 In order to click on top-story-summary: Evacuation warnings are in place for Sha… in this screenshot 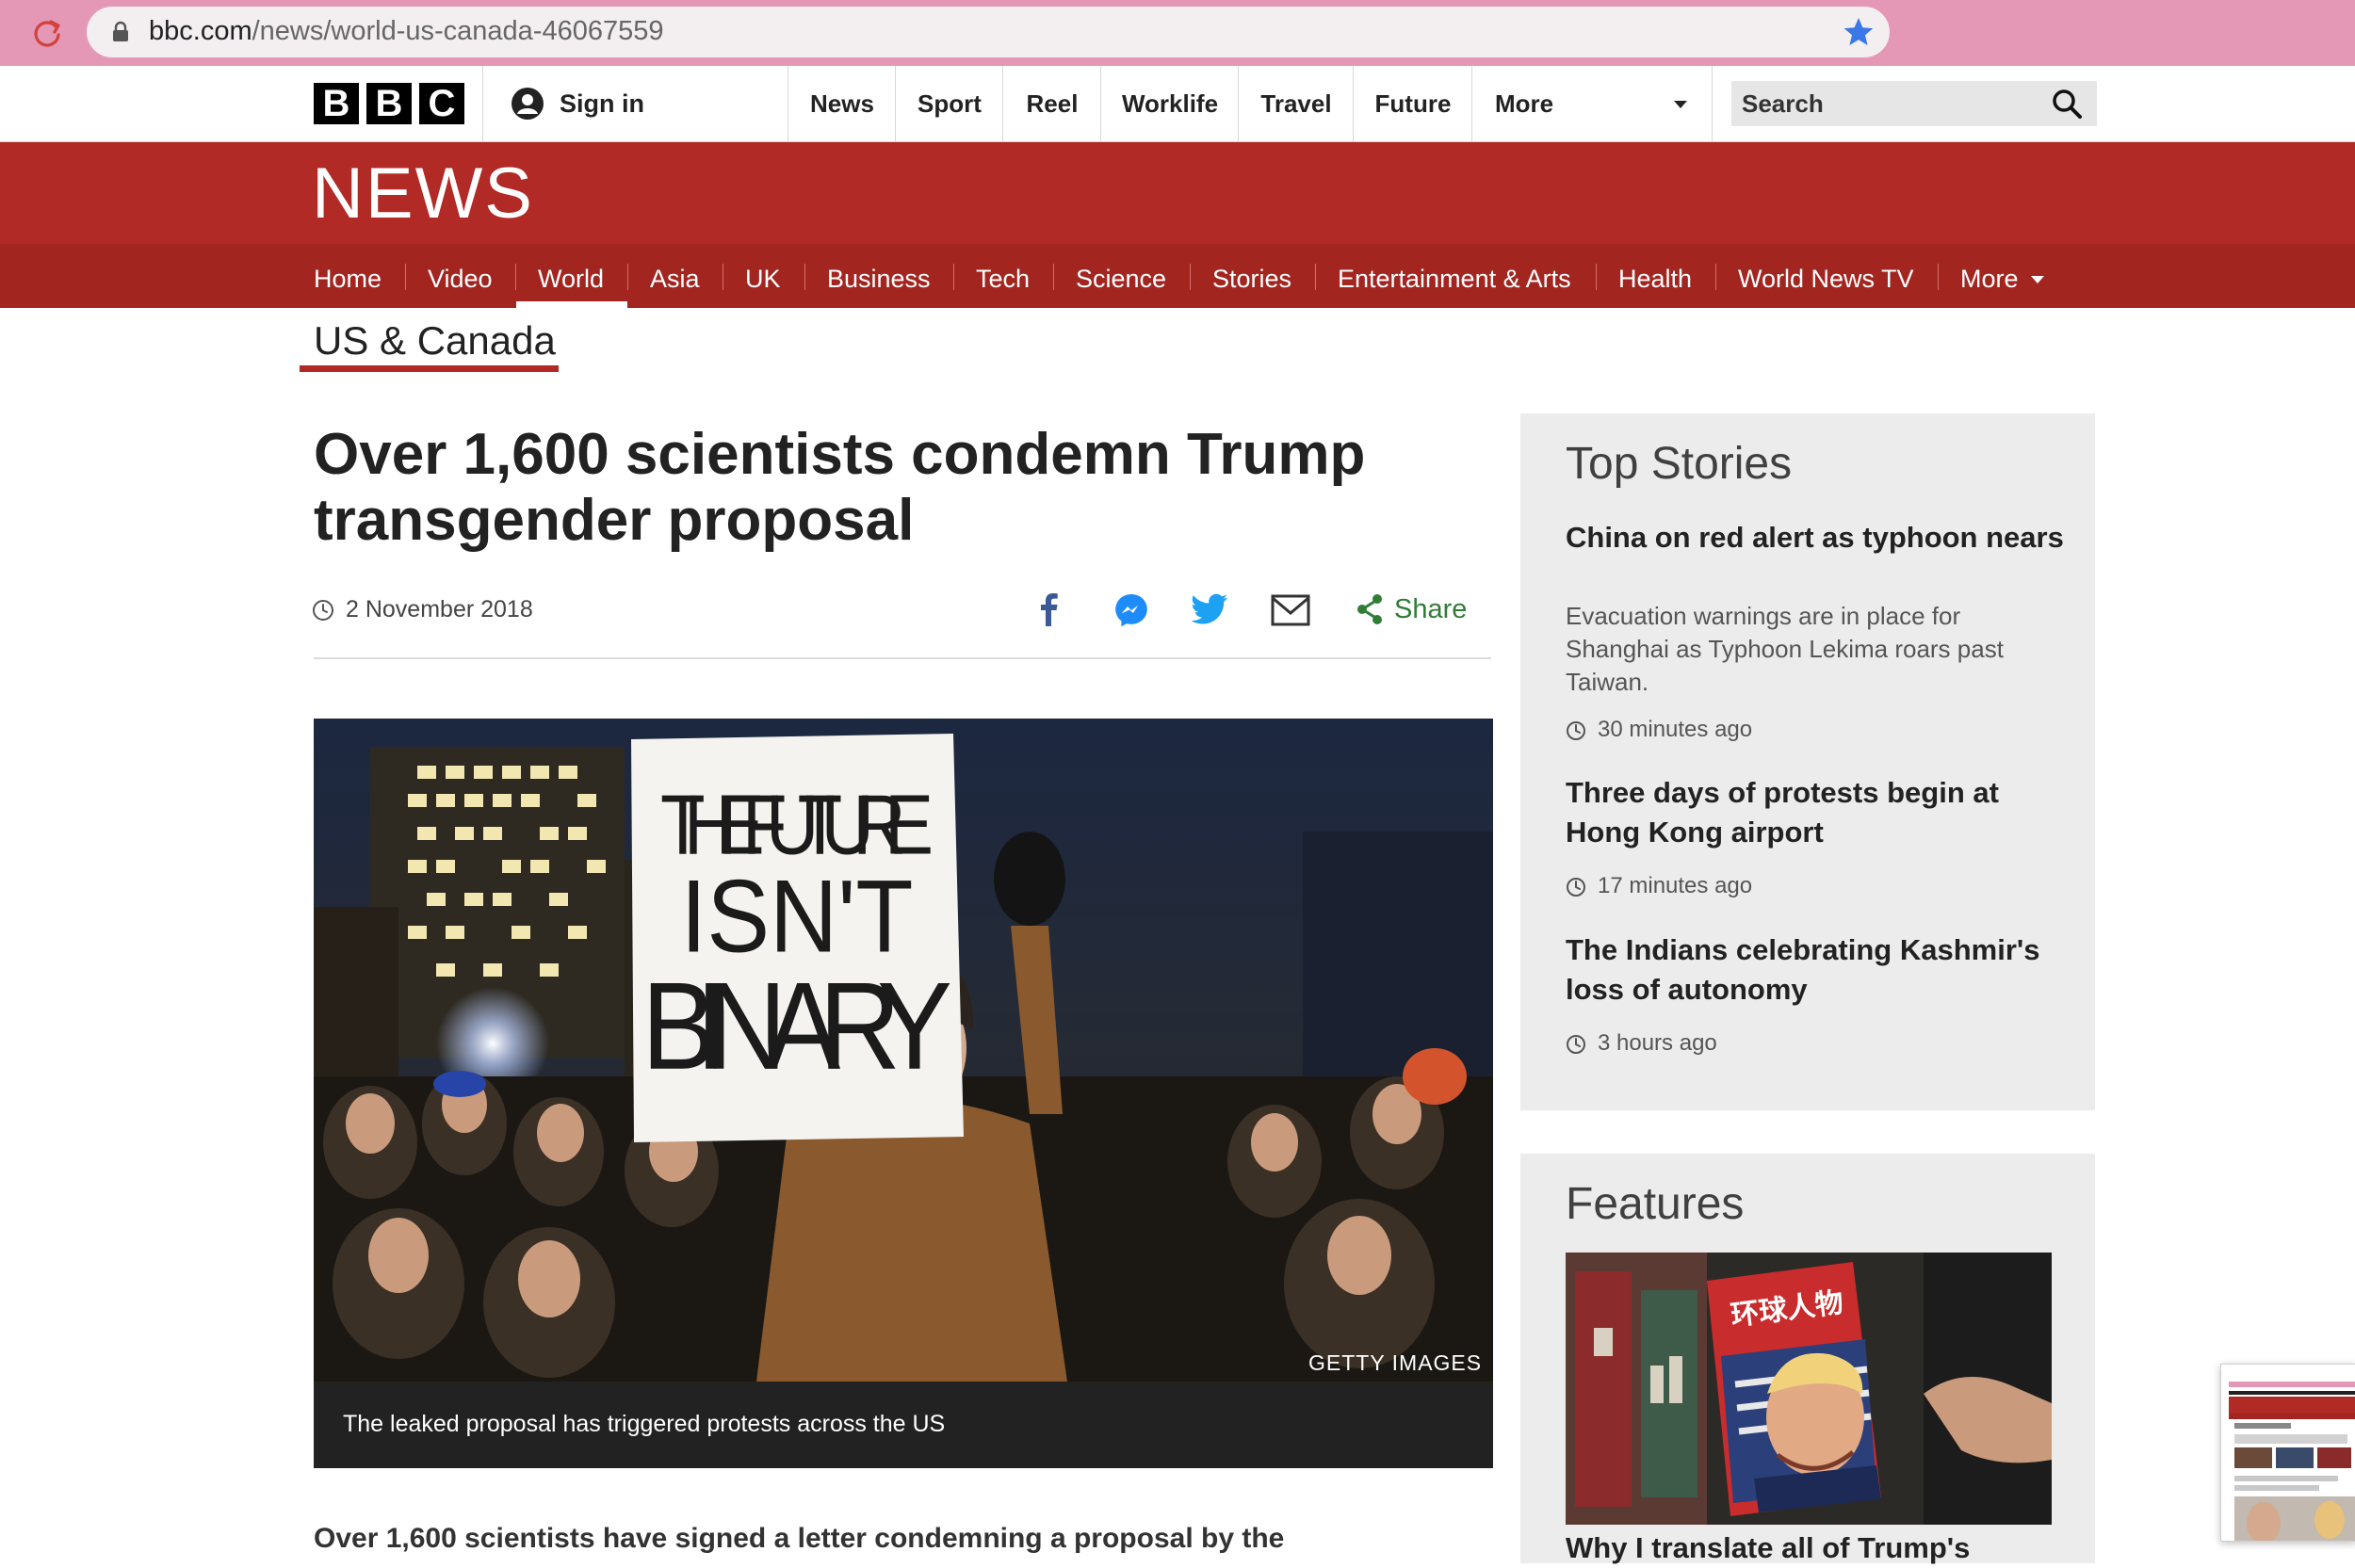, I will do `click(1785, 649)`.